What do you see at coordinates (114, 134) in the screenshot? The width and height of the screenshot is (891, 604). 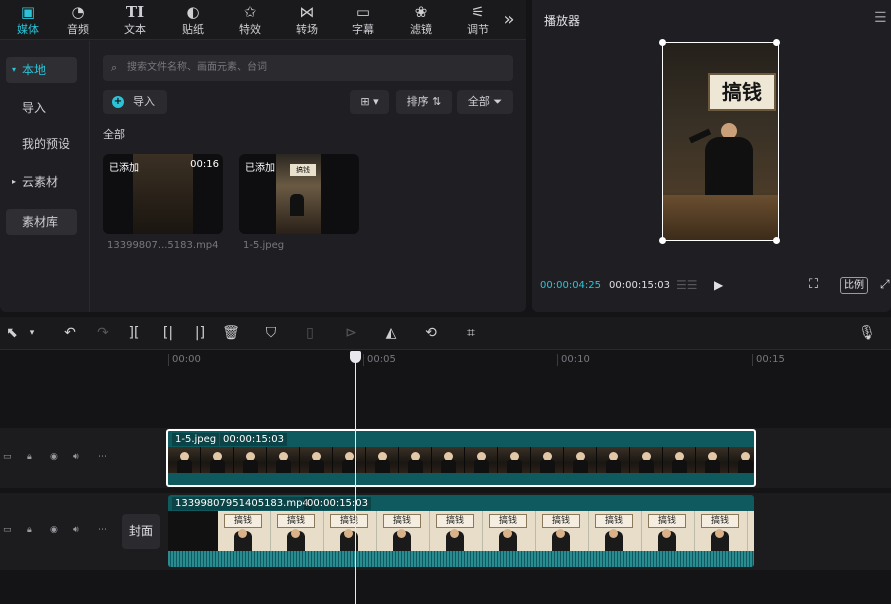 I see `section-heading: 全部` at bounding box center [114, 134].